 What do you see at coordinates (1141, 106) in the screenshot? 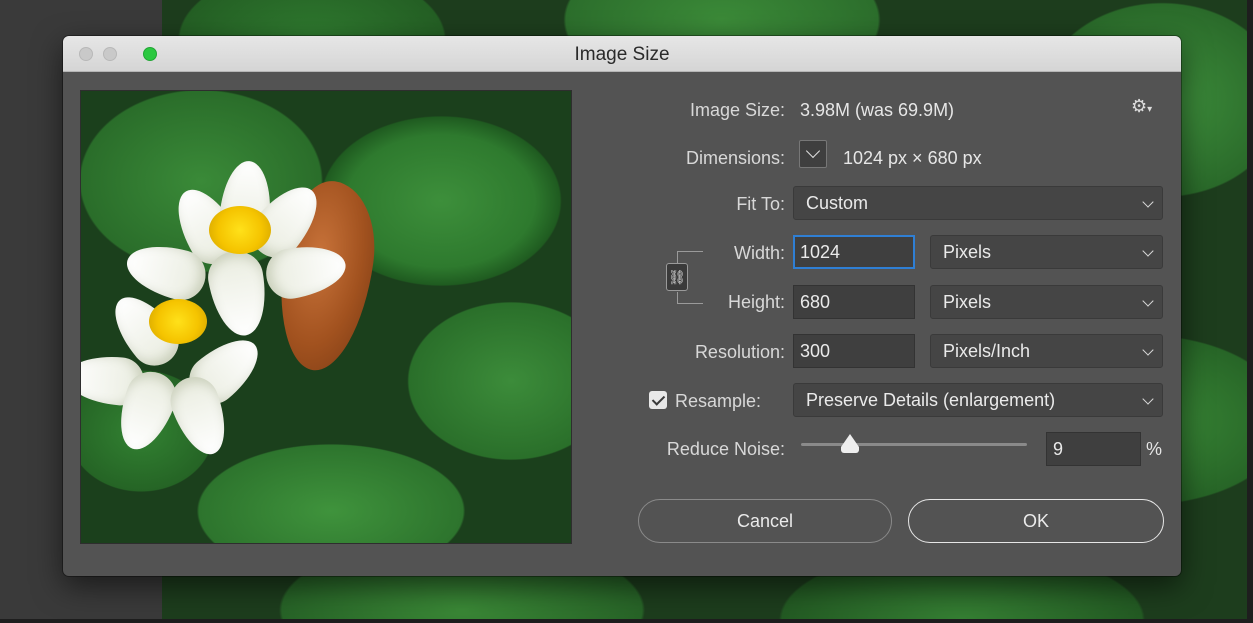
I see `gear-icon: ⚙▾` at bounding box center [1141, 106].